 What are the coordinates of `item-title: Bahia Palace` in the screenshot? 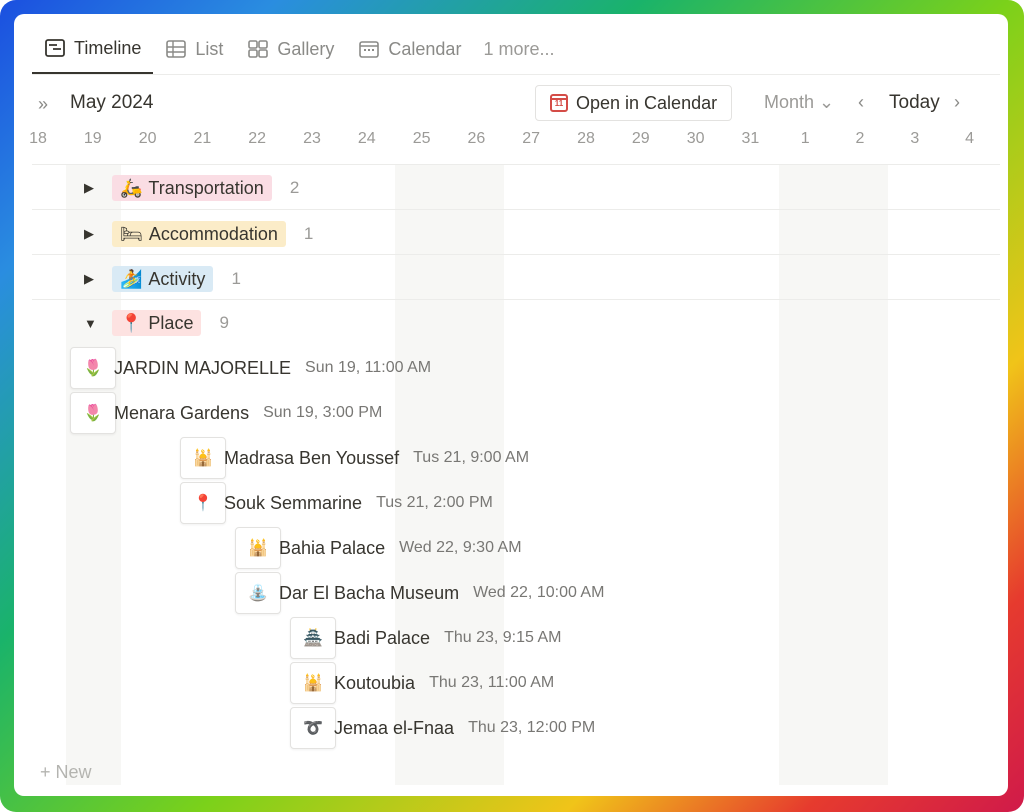 It's located at (332, 547).